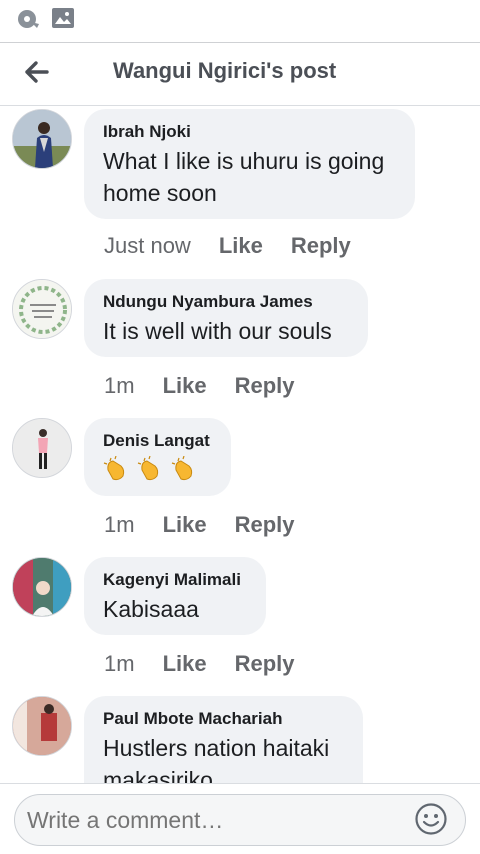 This screenshot has width=480, height=854. Describe the element at coordinates (157, 441) in the screenshot. I see `comment-author: Denis Langat` at that location.